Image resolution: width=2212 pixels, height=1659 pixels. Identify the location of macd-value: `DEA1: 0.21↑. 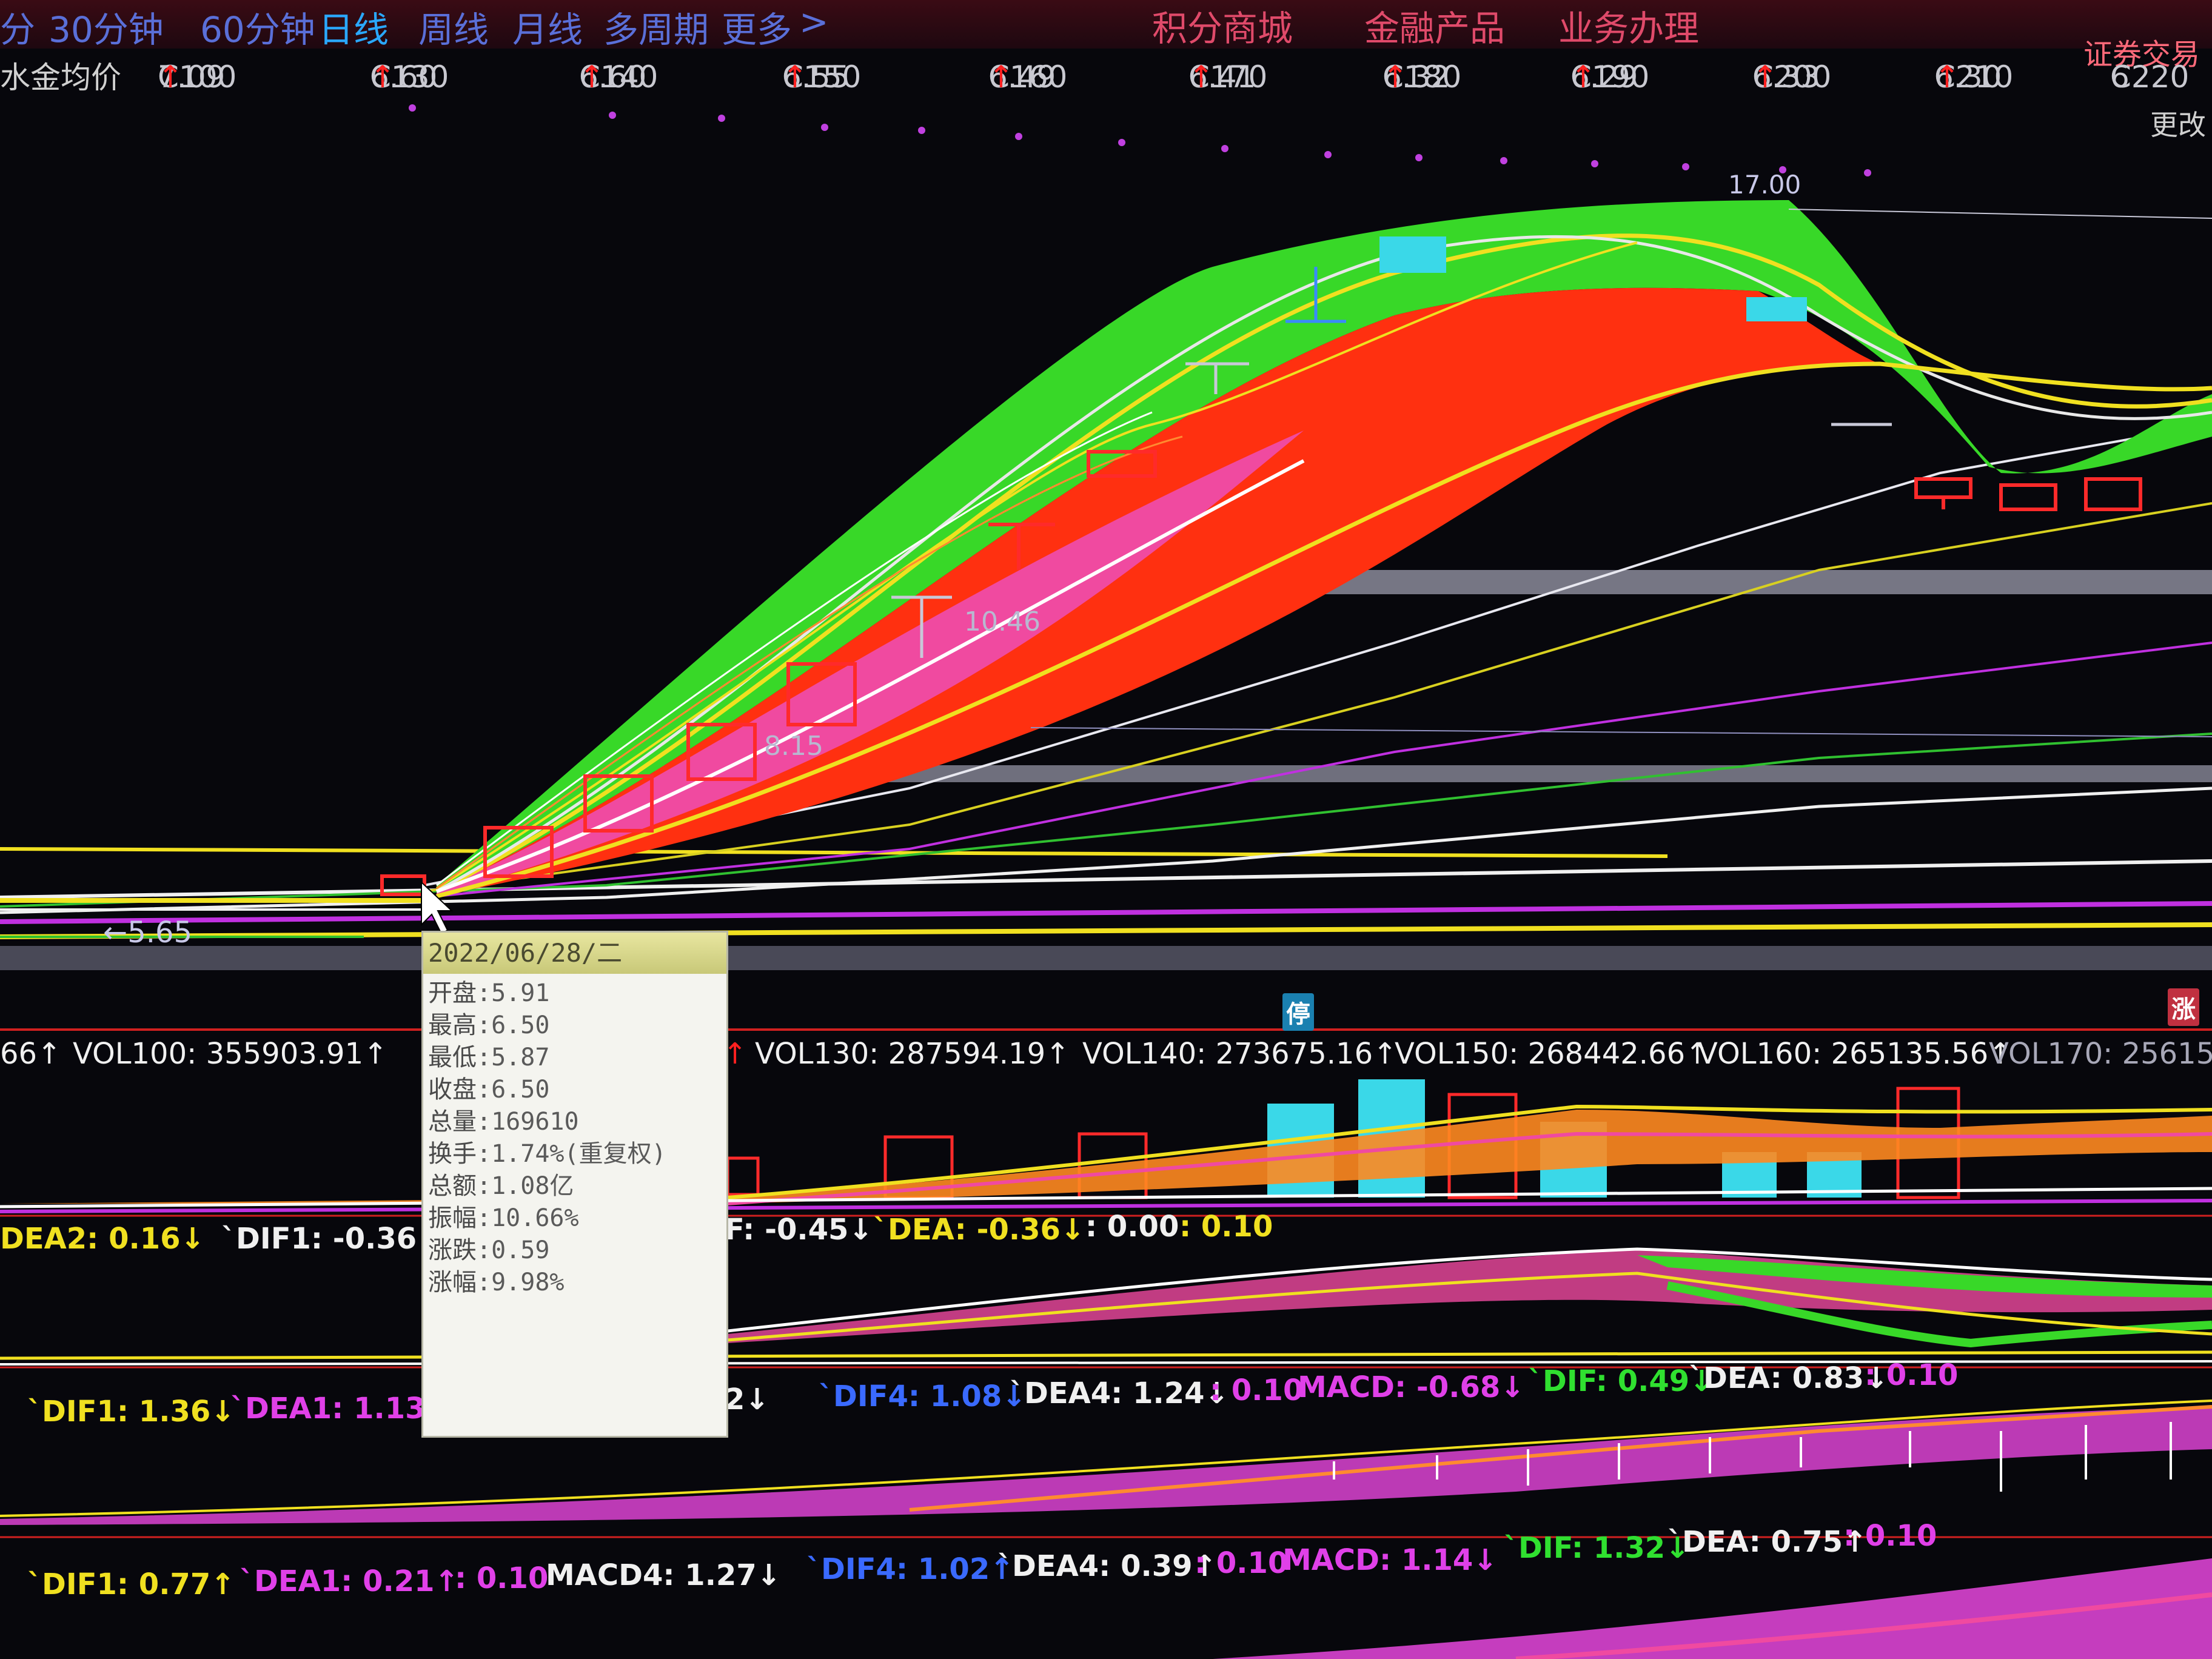
(349, 1581).